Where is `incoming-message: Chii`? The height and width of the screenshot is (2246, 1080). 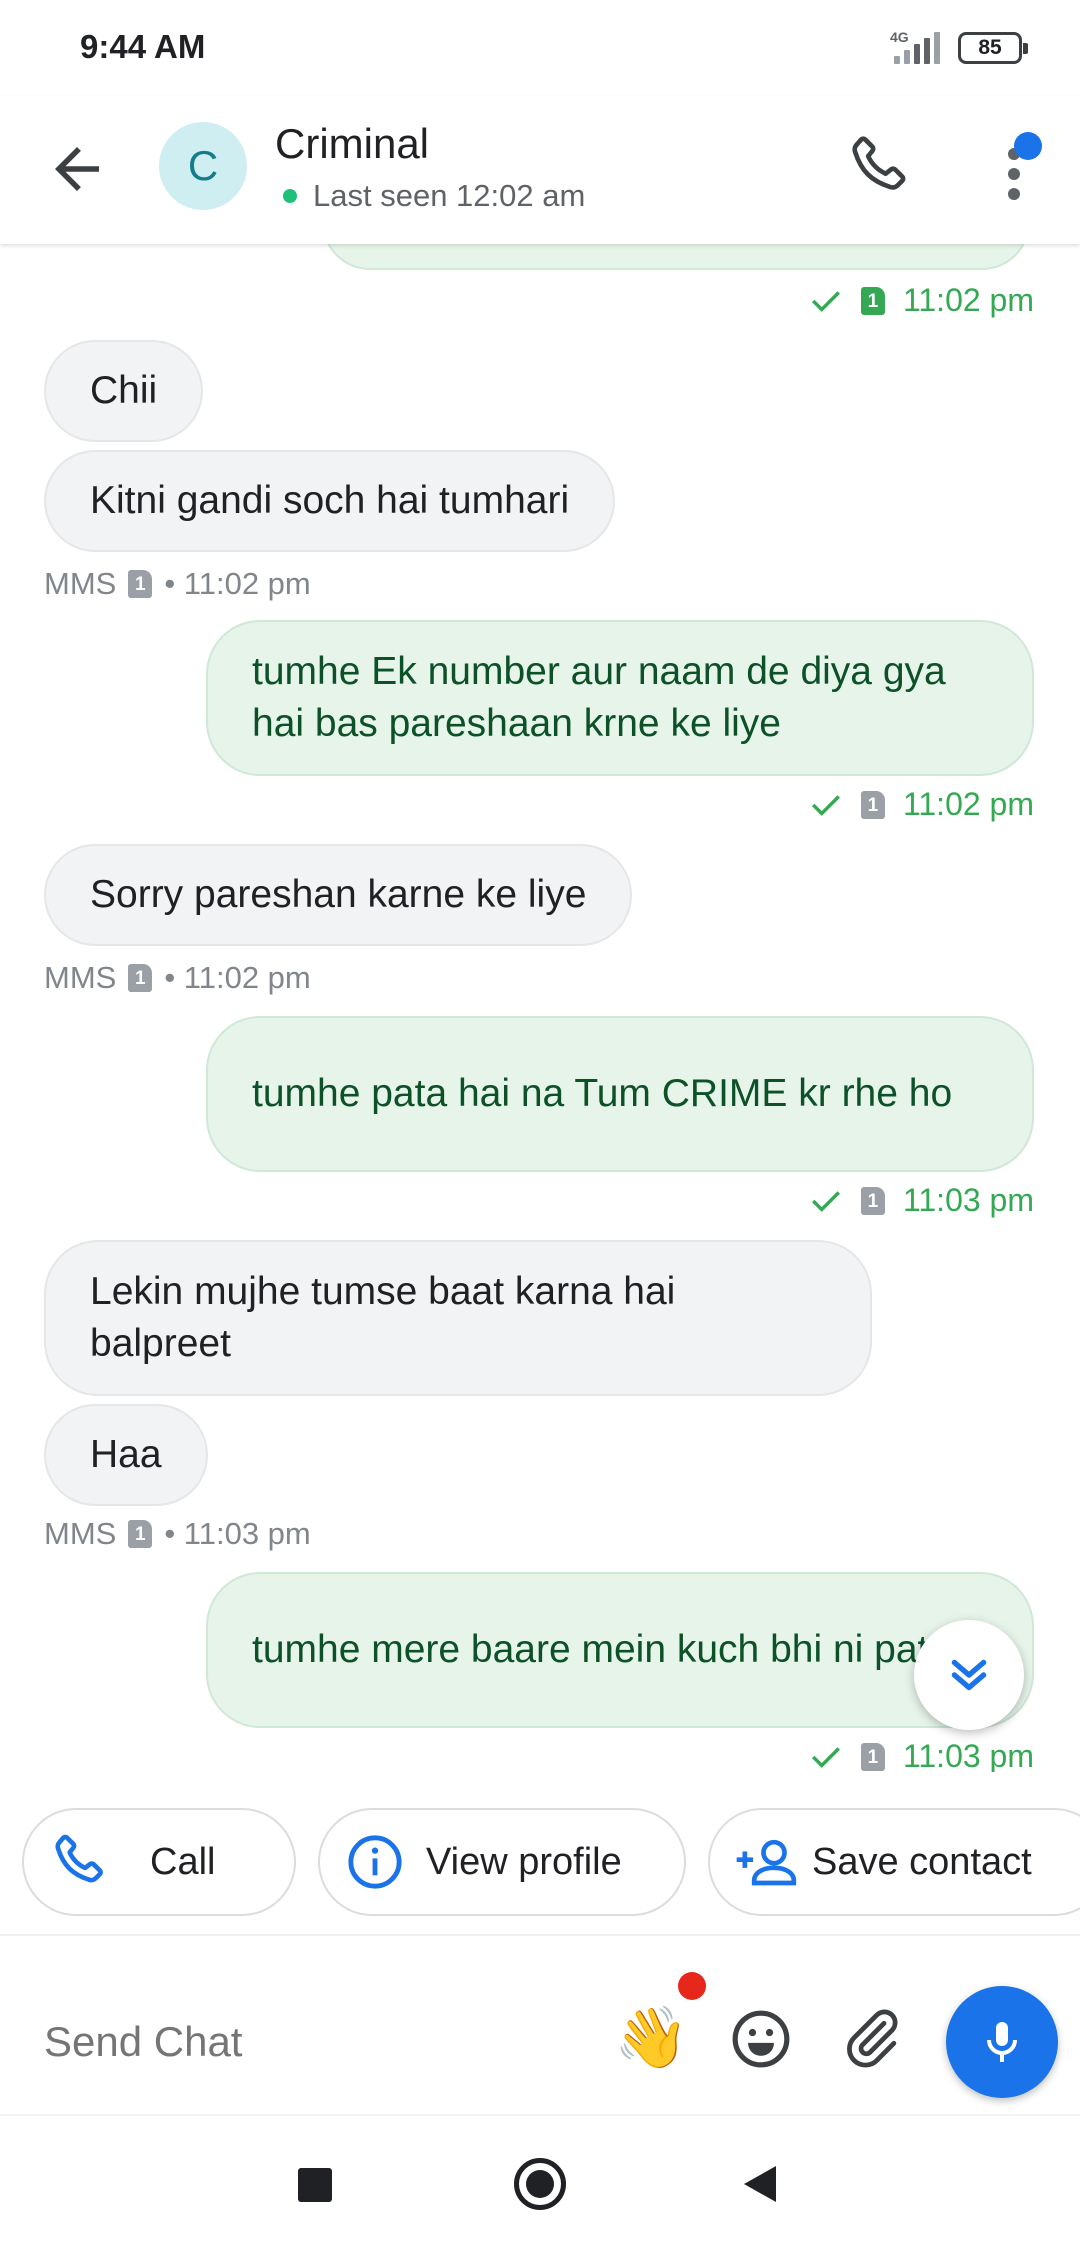 incoming-message: Chii is located at coordinates (124, 391).